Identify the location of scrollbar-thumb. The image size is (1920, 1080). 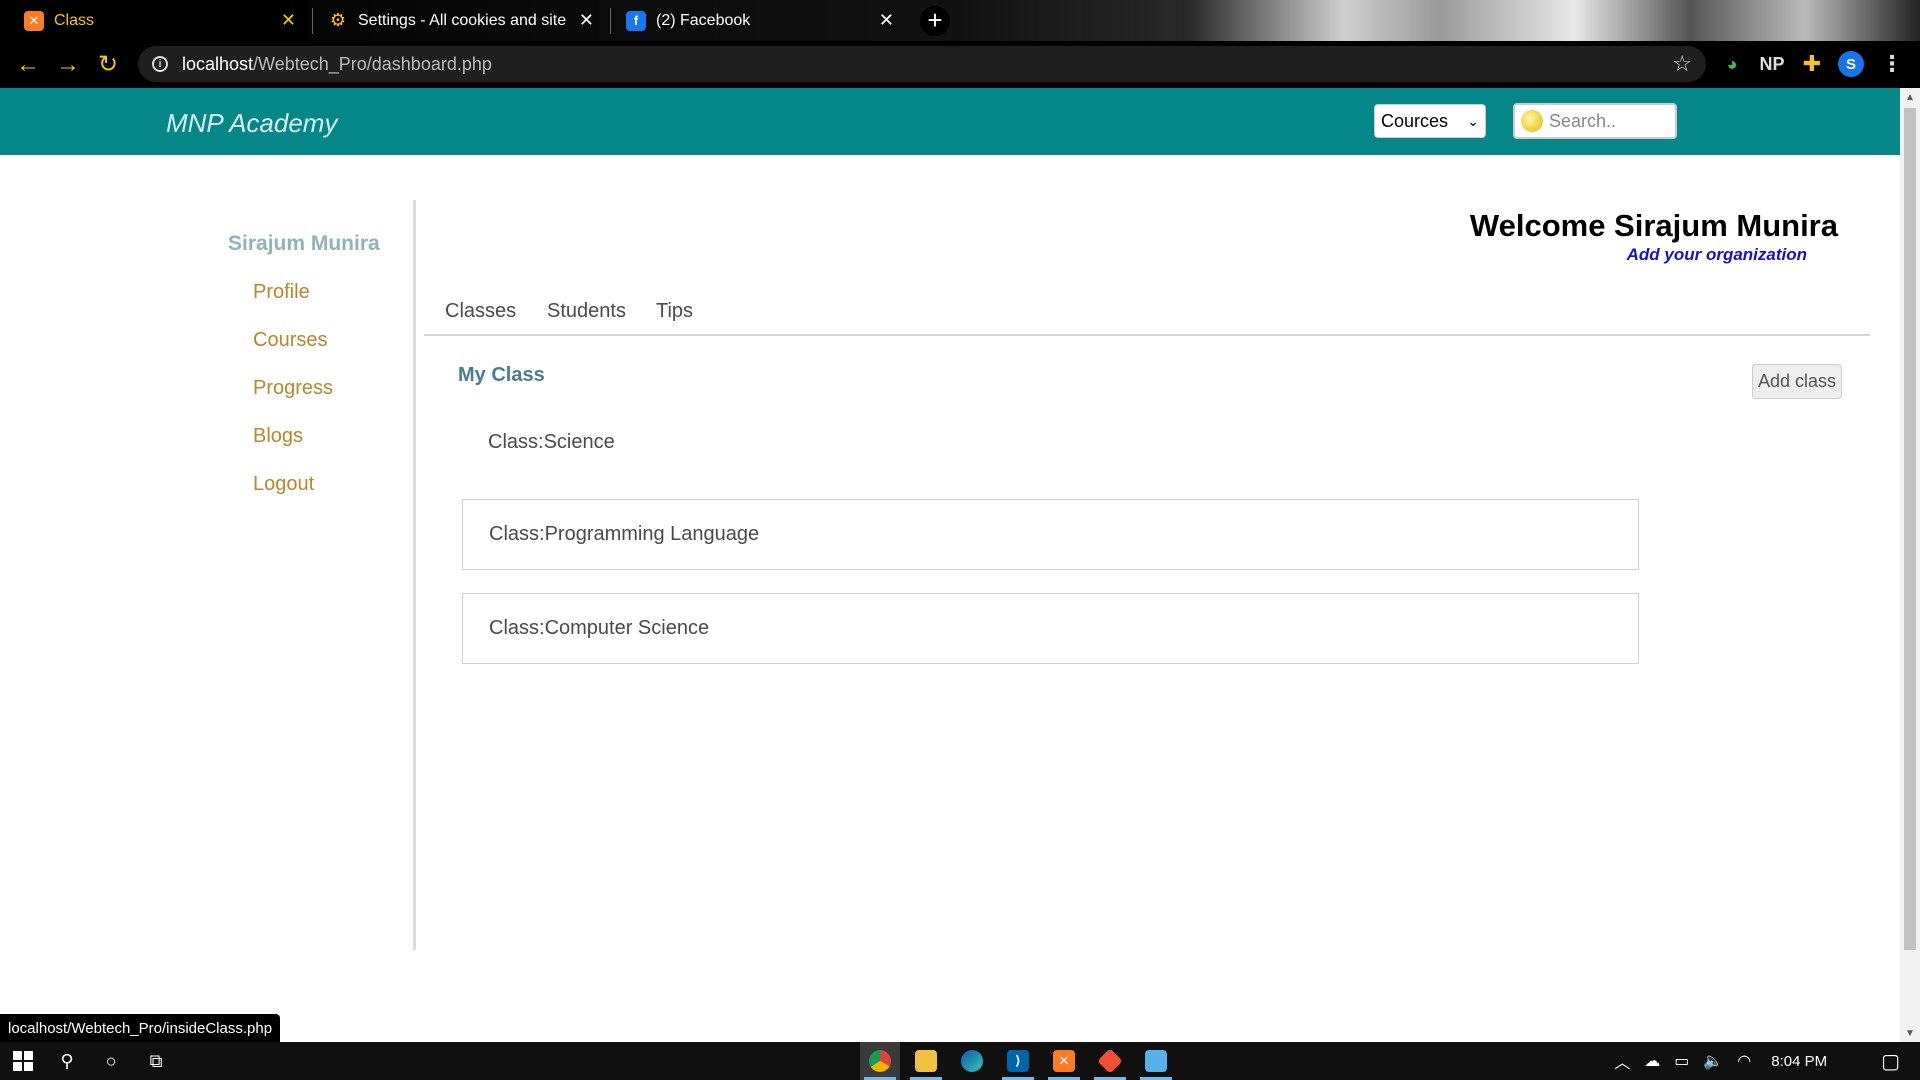
(1910, 529).